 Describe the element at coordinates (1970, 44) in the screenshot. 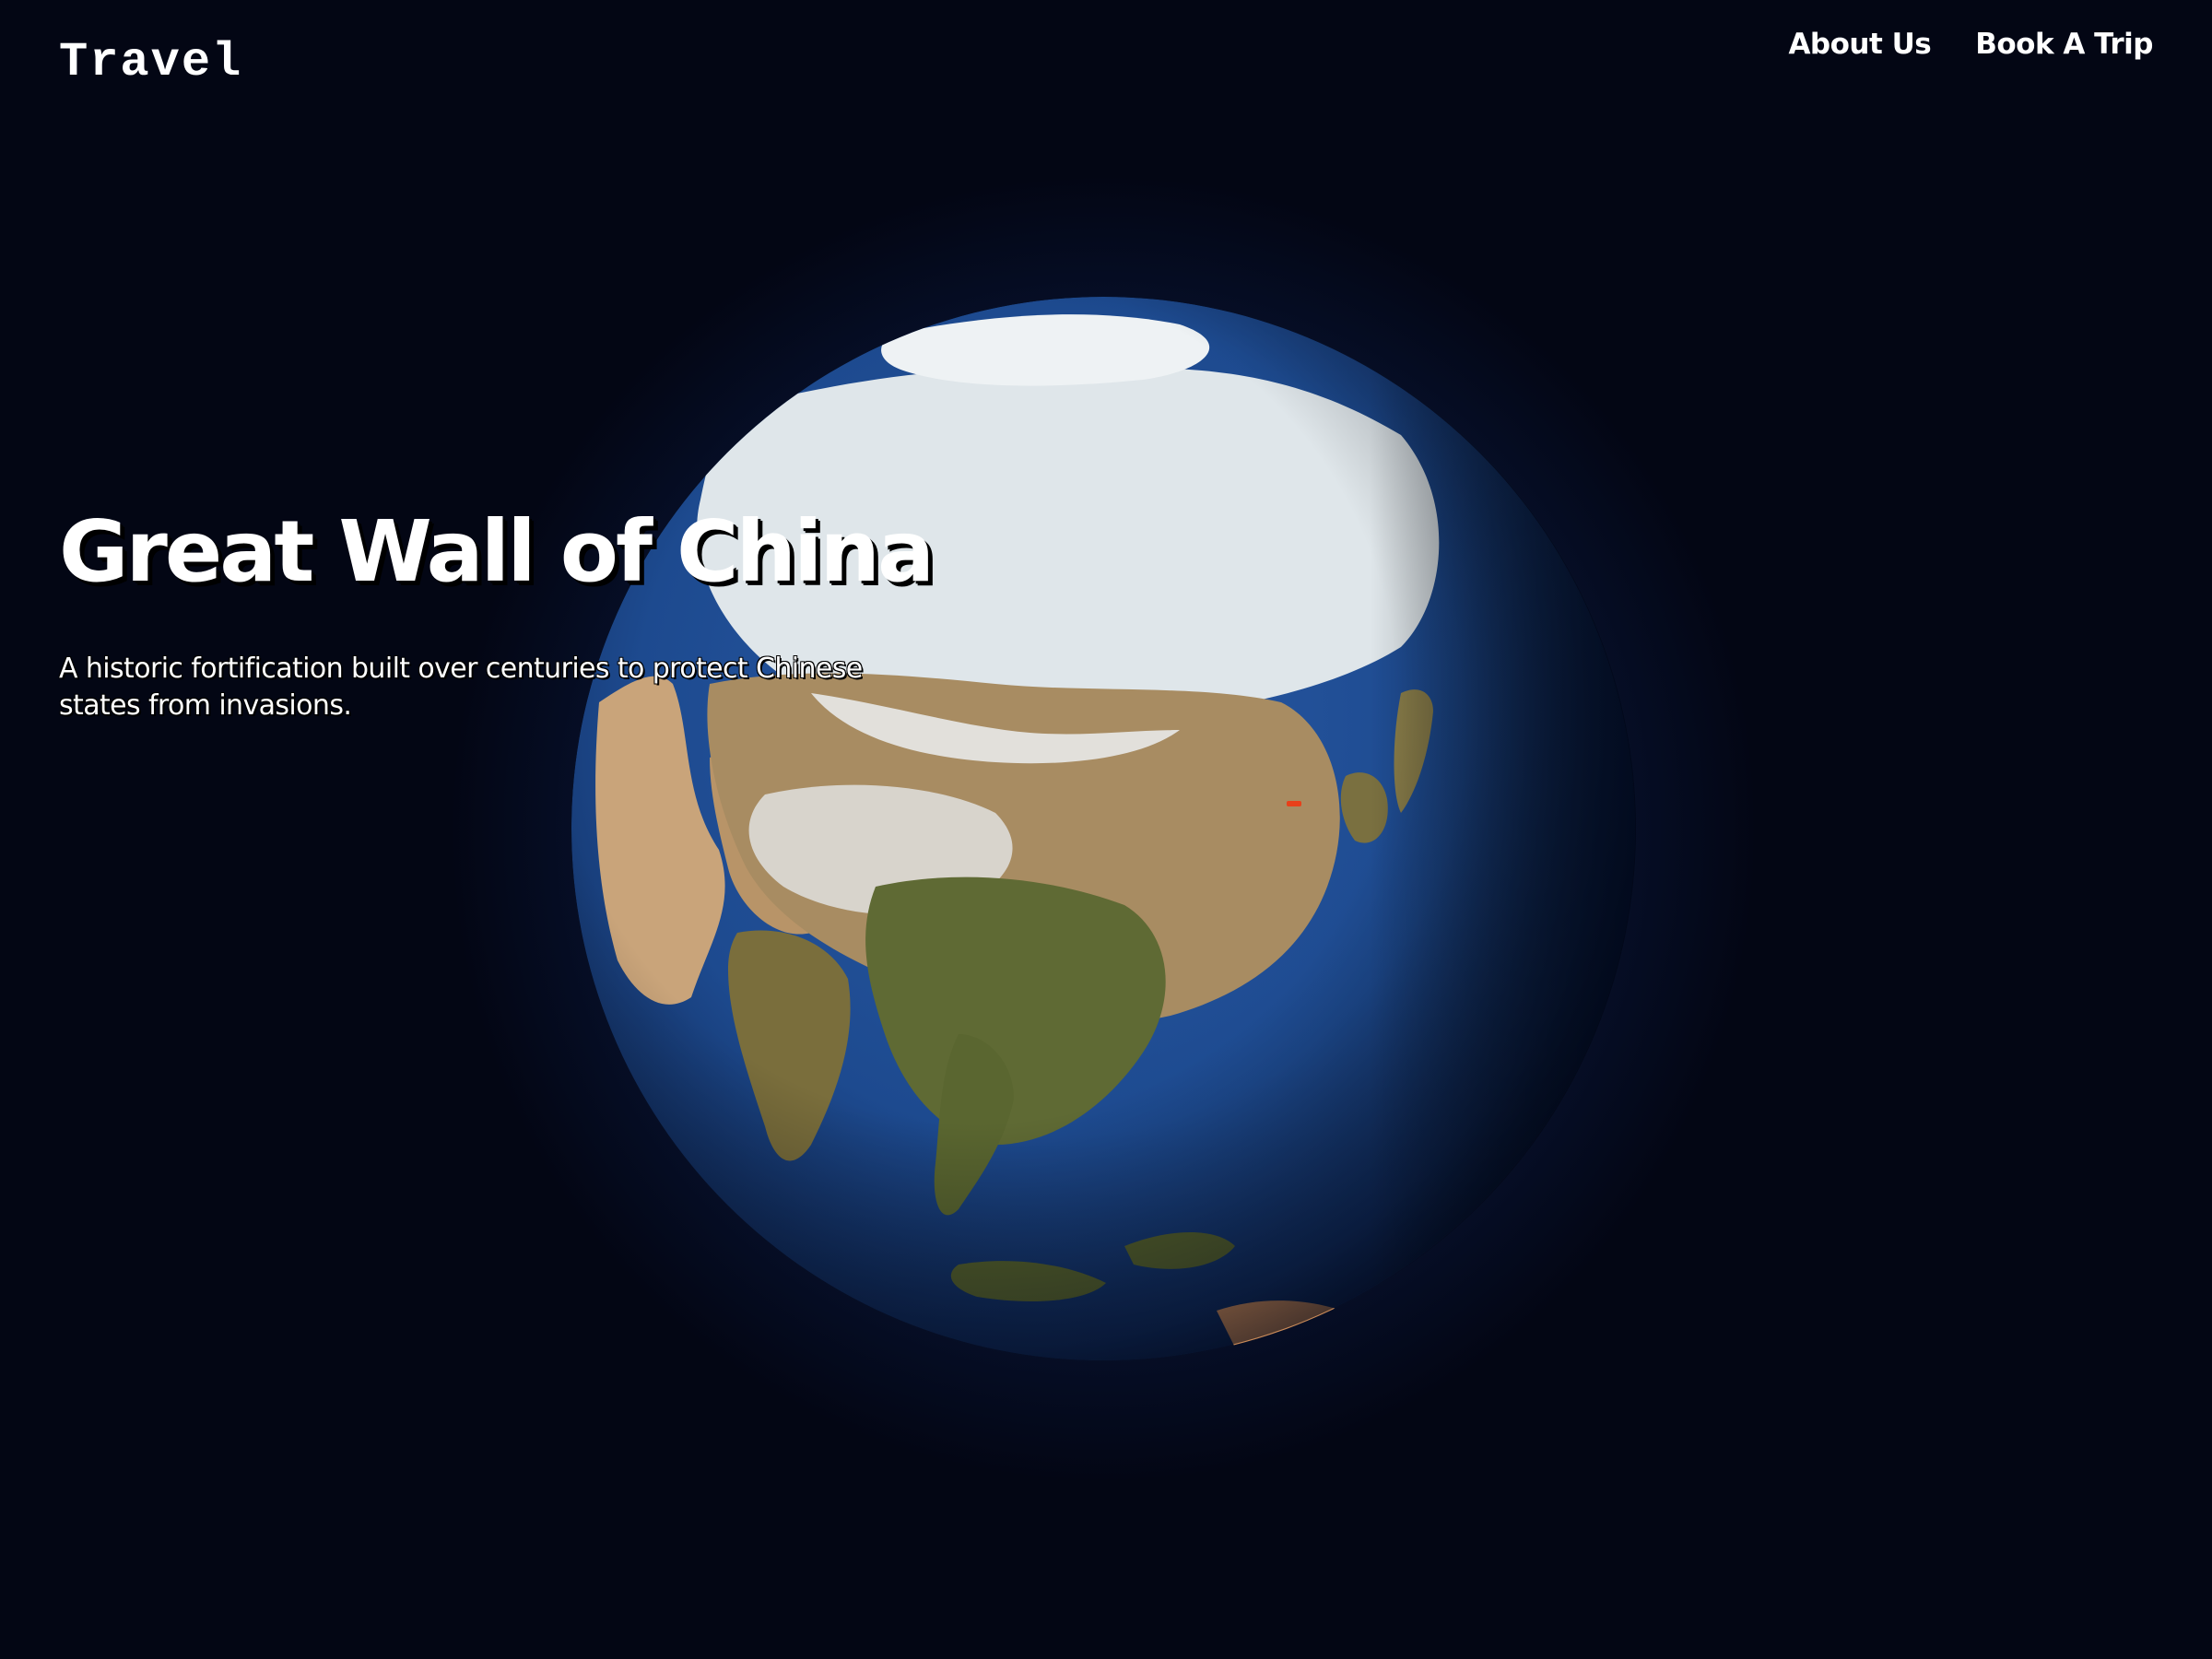

I see `top-nav: About Us Book A Trip` at that location.